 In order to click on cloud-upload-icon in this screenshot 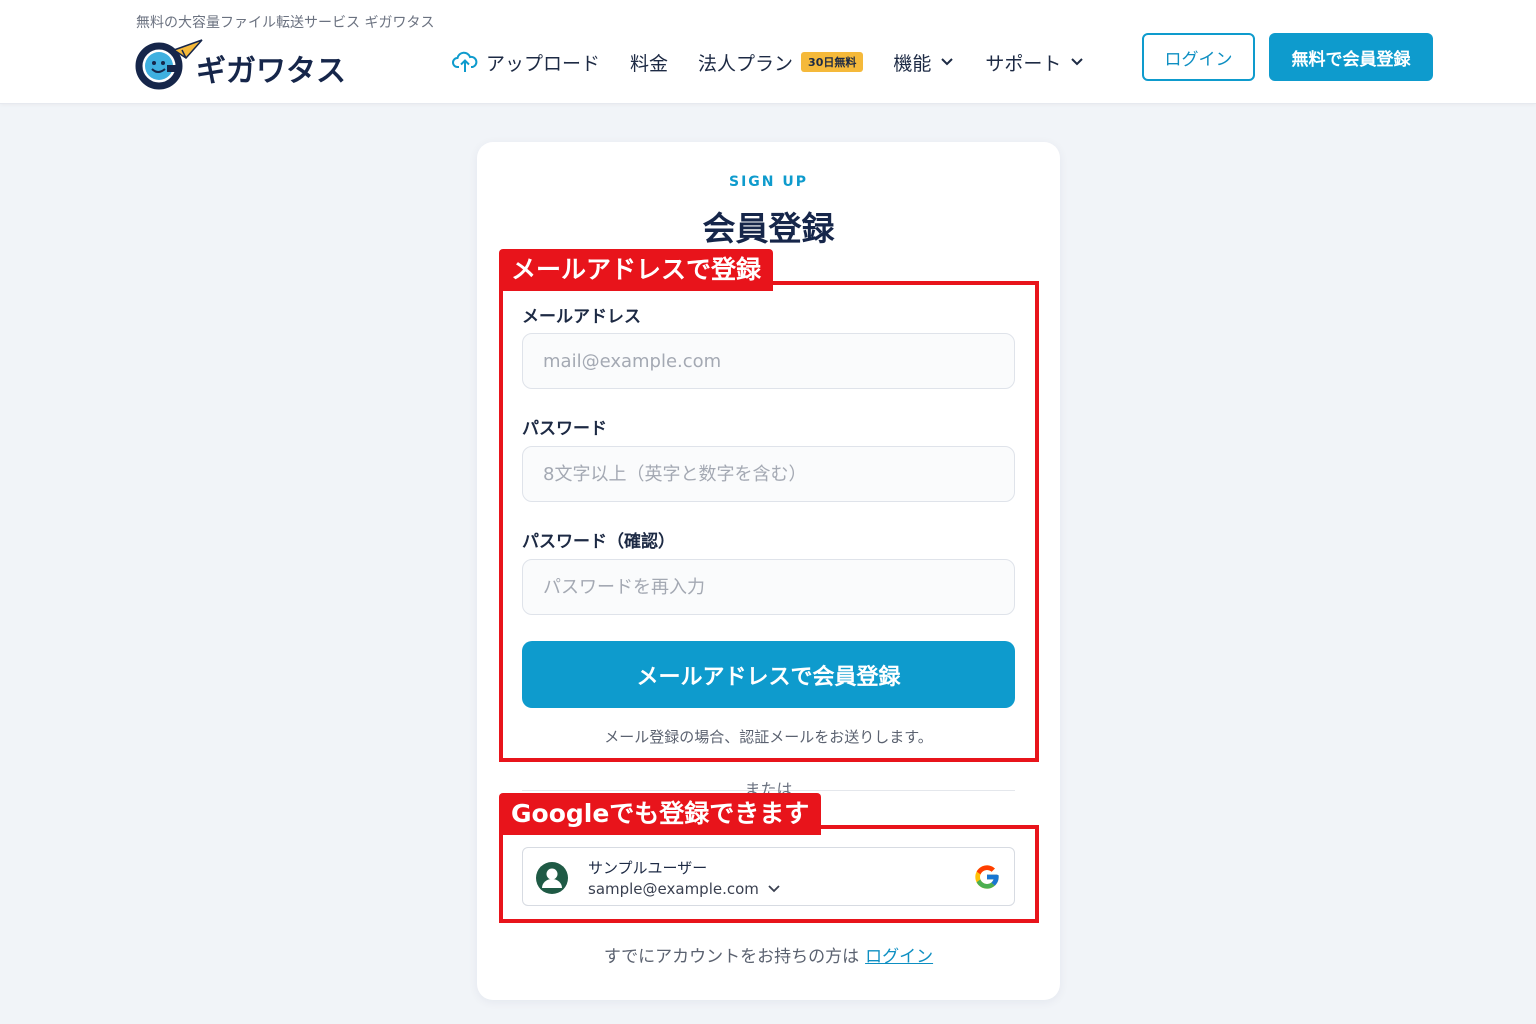, I will do `click(465, 61)`.